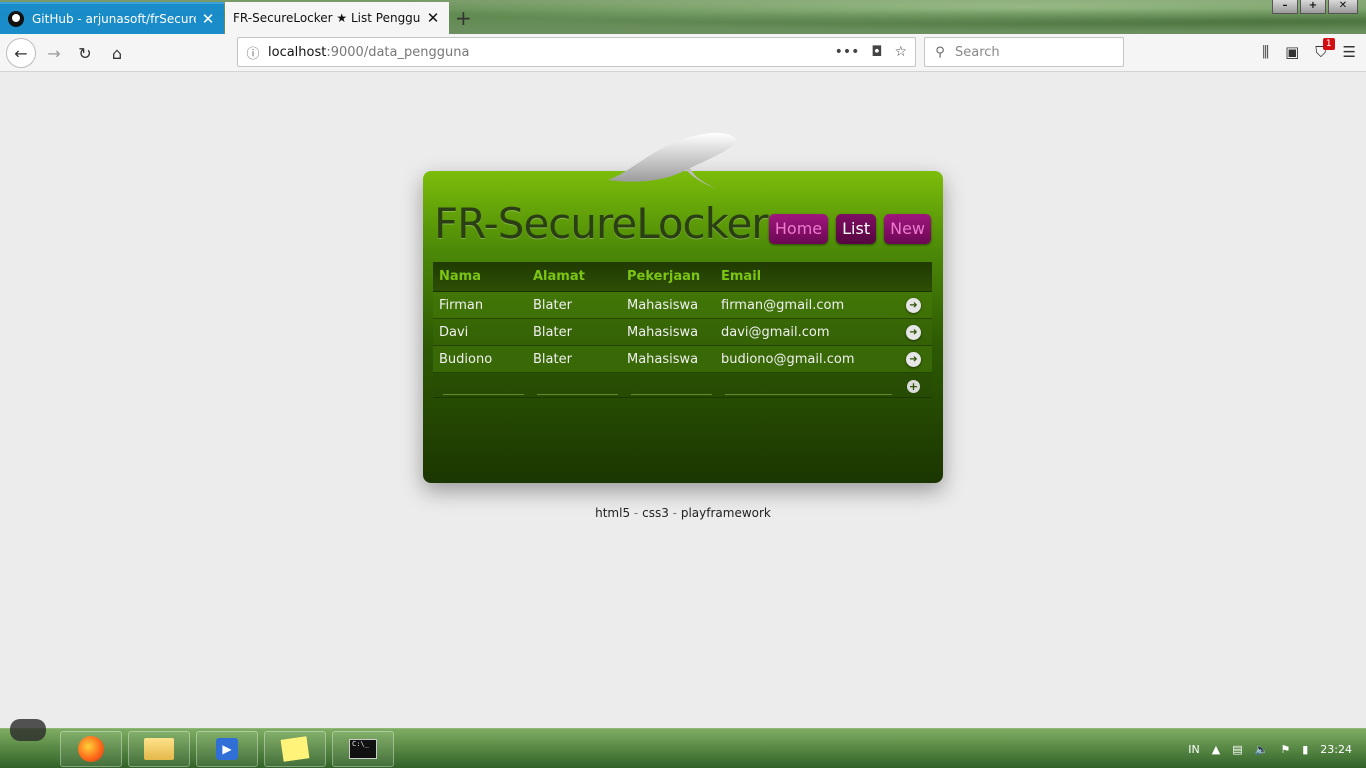 The image size is (1366, 768). Describe the element at coordinates (1193, 749) in the screenshot. I see `language-indicator: IN` at that location.